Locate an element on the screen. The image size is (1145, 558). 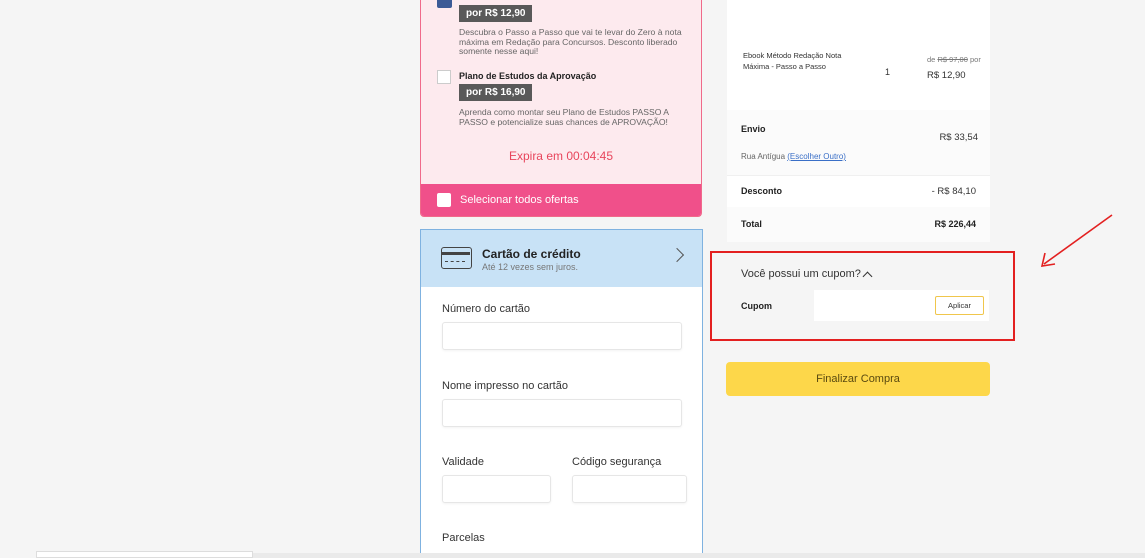
item-quantity: 1 is located at coordinates (888, 72).